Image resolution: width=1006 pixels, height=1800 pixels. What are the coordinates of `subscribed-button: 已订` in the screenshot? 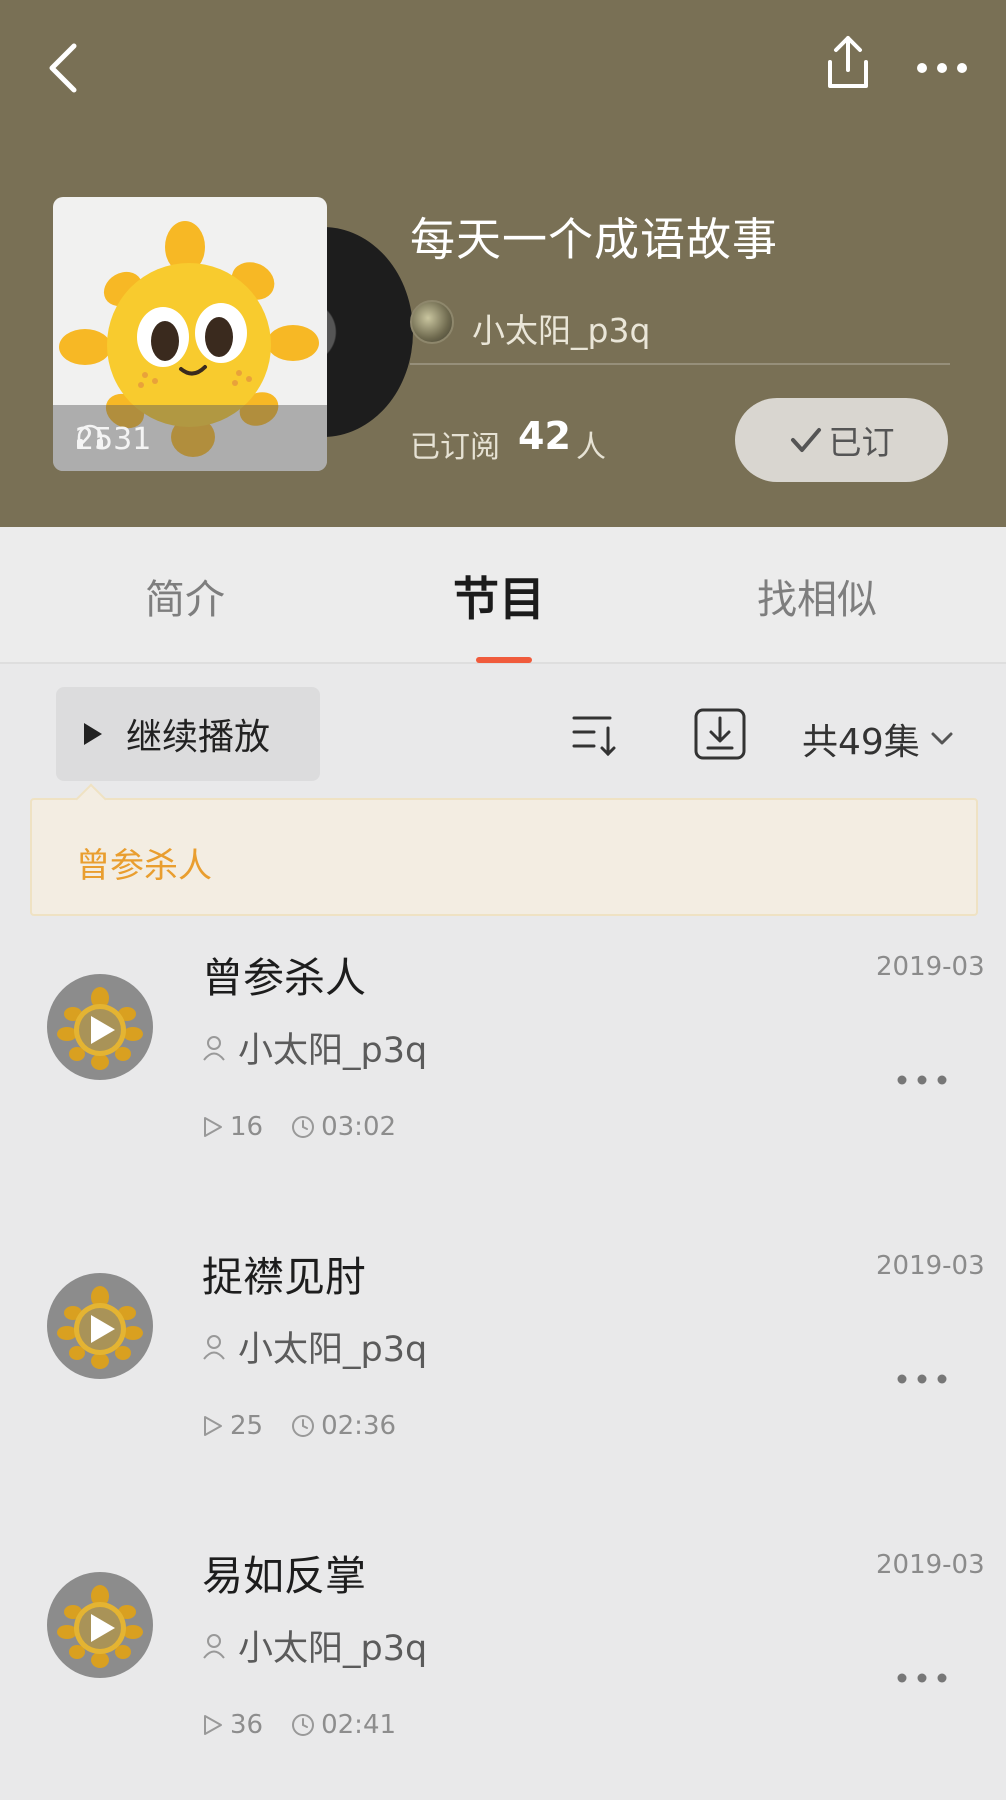 It's located at (841, 440).